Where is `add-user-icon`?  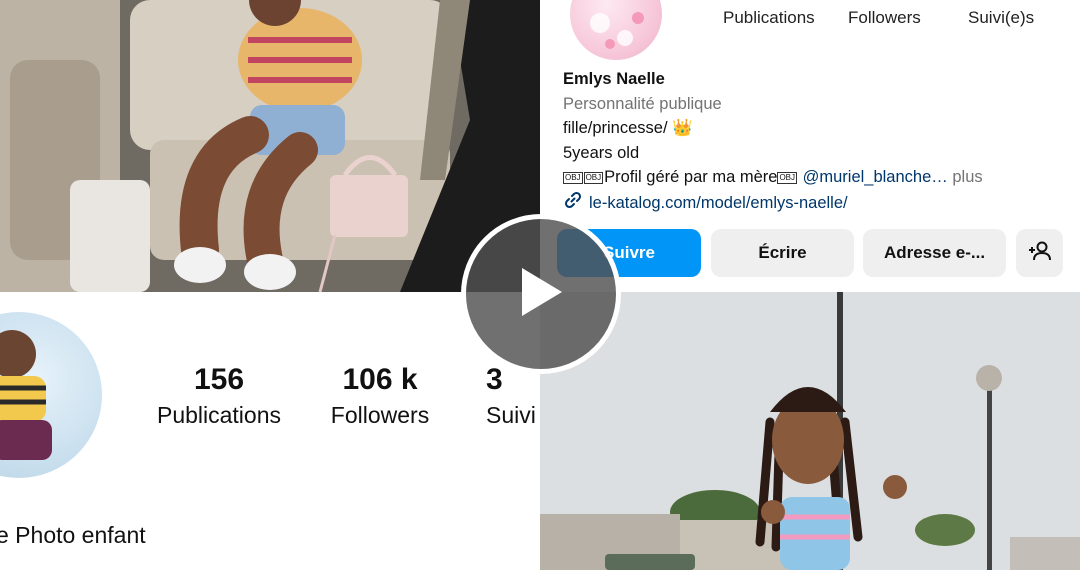
add-user-icon is located at coordinates (1040, 253).